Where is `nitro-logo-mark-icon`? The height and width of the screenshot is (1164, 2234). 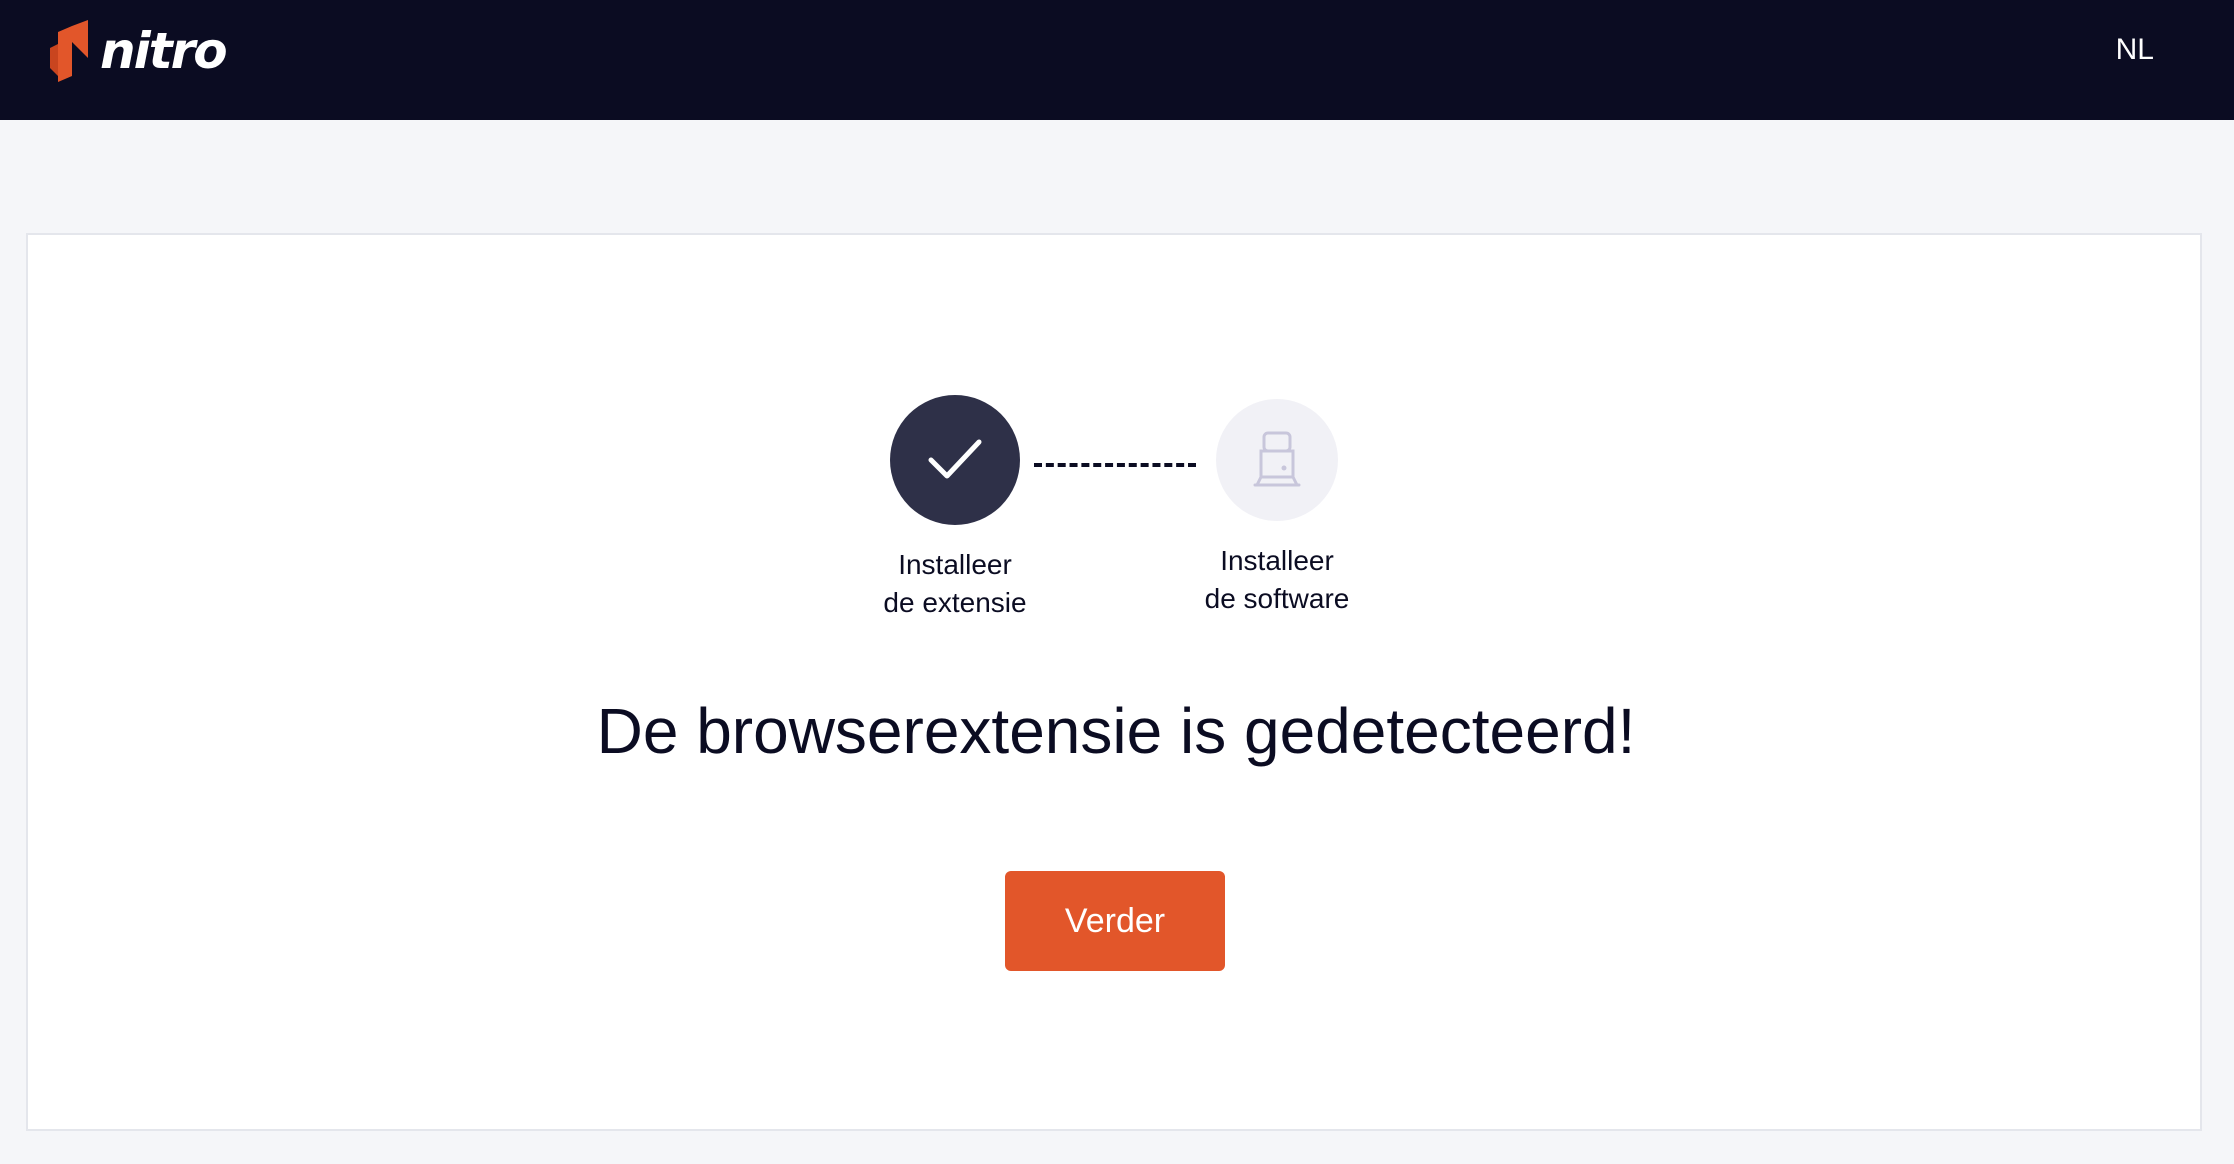
nitro-logo-mark-icon is located at coordinates (69, 51).